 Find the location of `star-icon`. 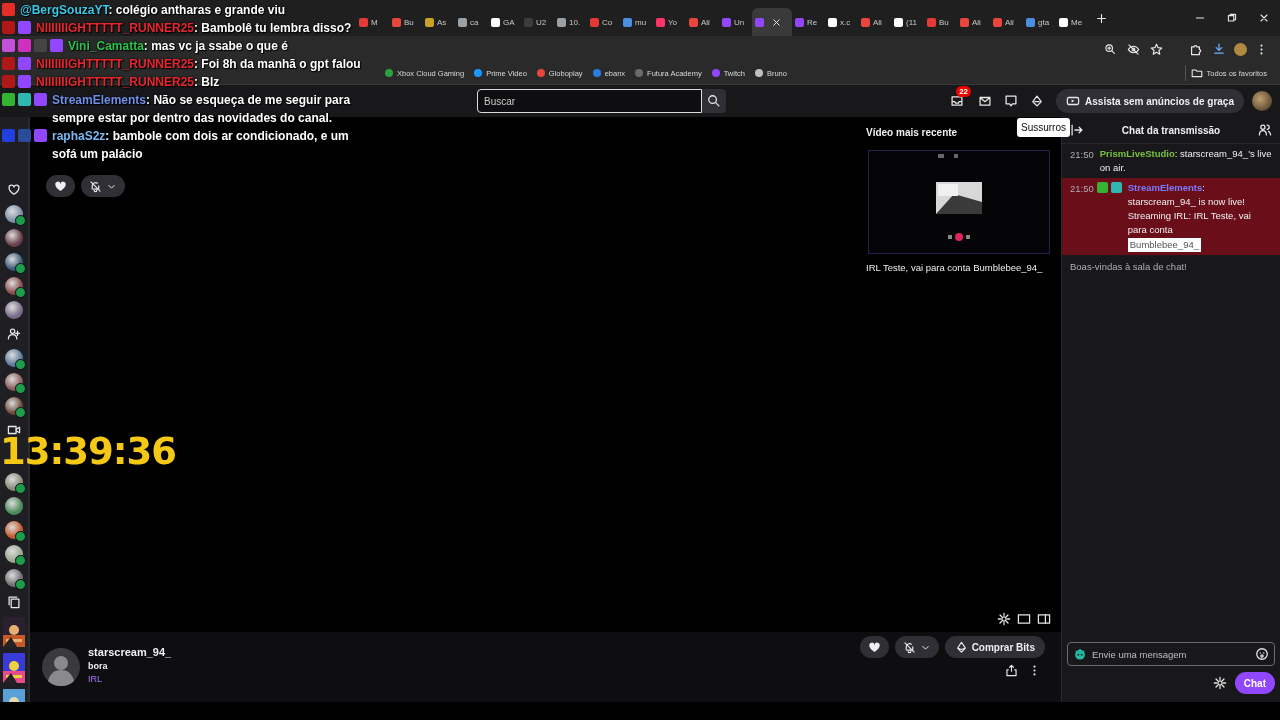

star-icon is located at coordinates (1156, 49).